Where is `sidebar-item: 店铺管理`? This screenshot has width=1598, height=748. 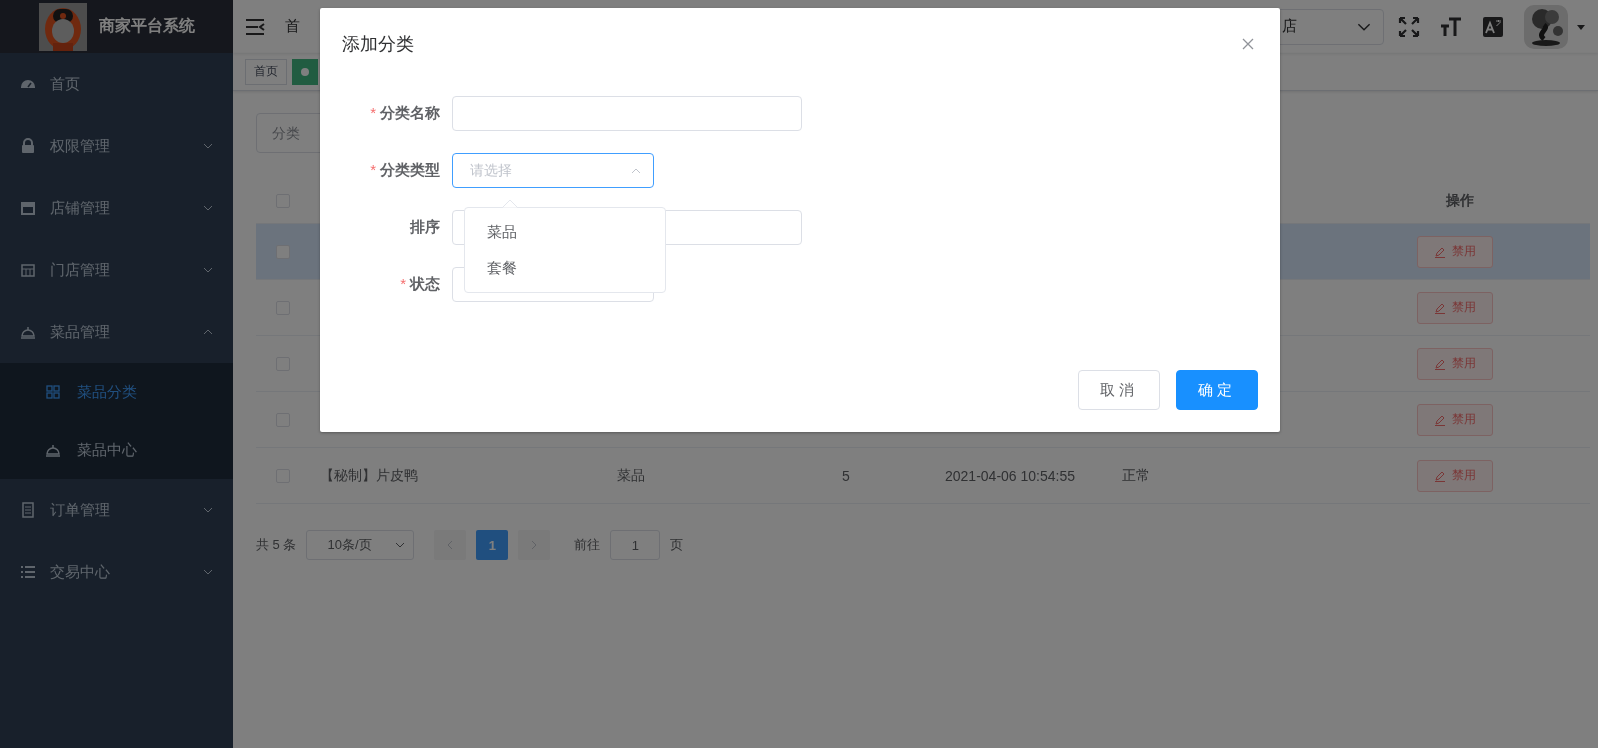 sidebar-item: 店铺管理 is located at coordinates (116, 208).